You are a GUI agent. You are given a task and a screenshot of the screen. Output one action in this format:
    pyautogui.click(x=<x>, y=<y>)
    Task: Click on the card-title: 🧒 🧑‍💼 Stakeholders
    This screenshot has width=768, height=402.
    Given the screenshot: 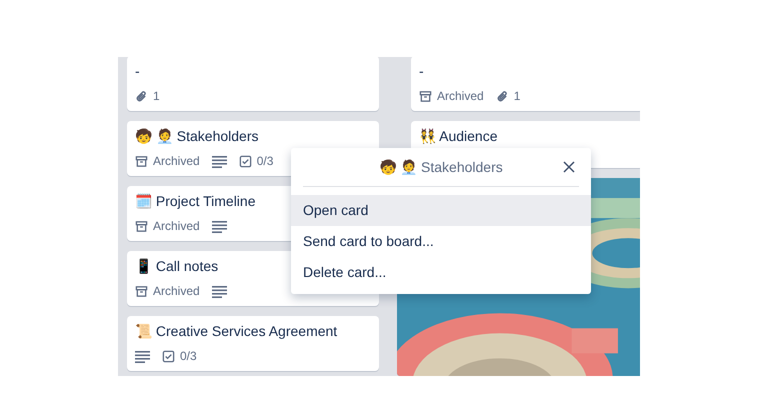 What is the action you would take?
    pyautogui.click(x=196, y=136)
    